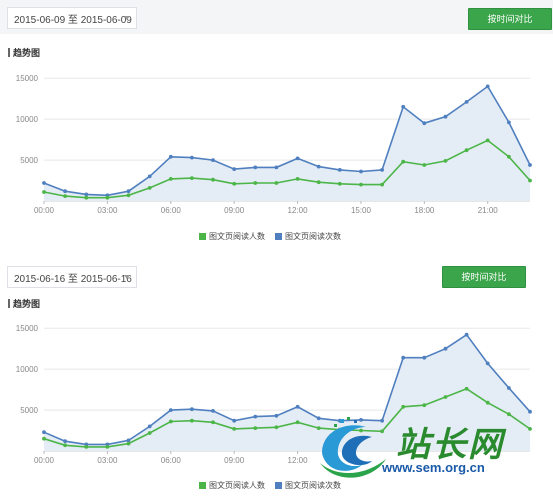  Describe the element at coordinates (171, 210) in the screenshot. I see `x-tick-label: 06:00` at that location.